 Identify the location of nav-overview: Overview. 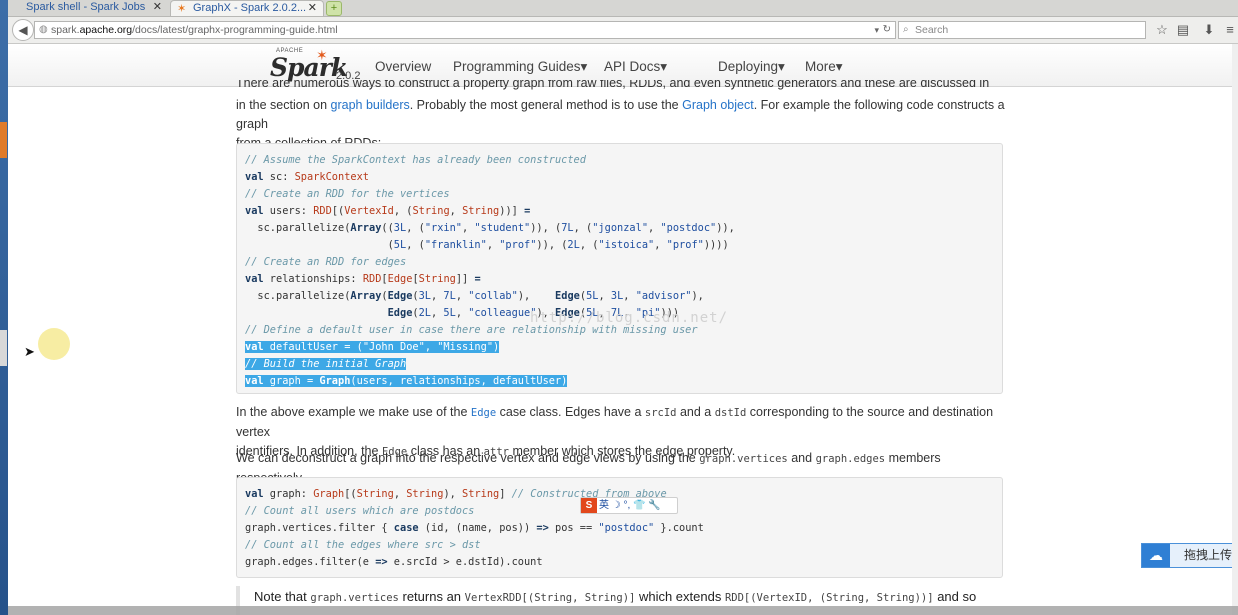
(403, 66).